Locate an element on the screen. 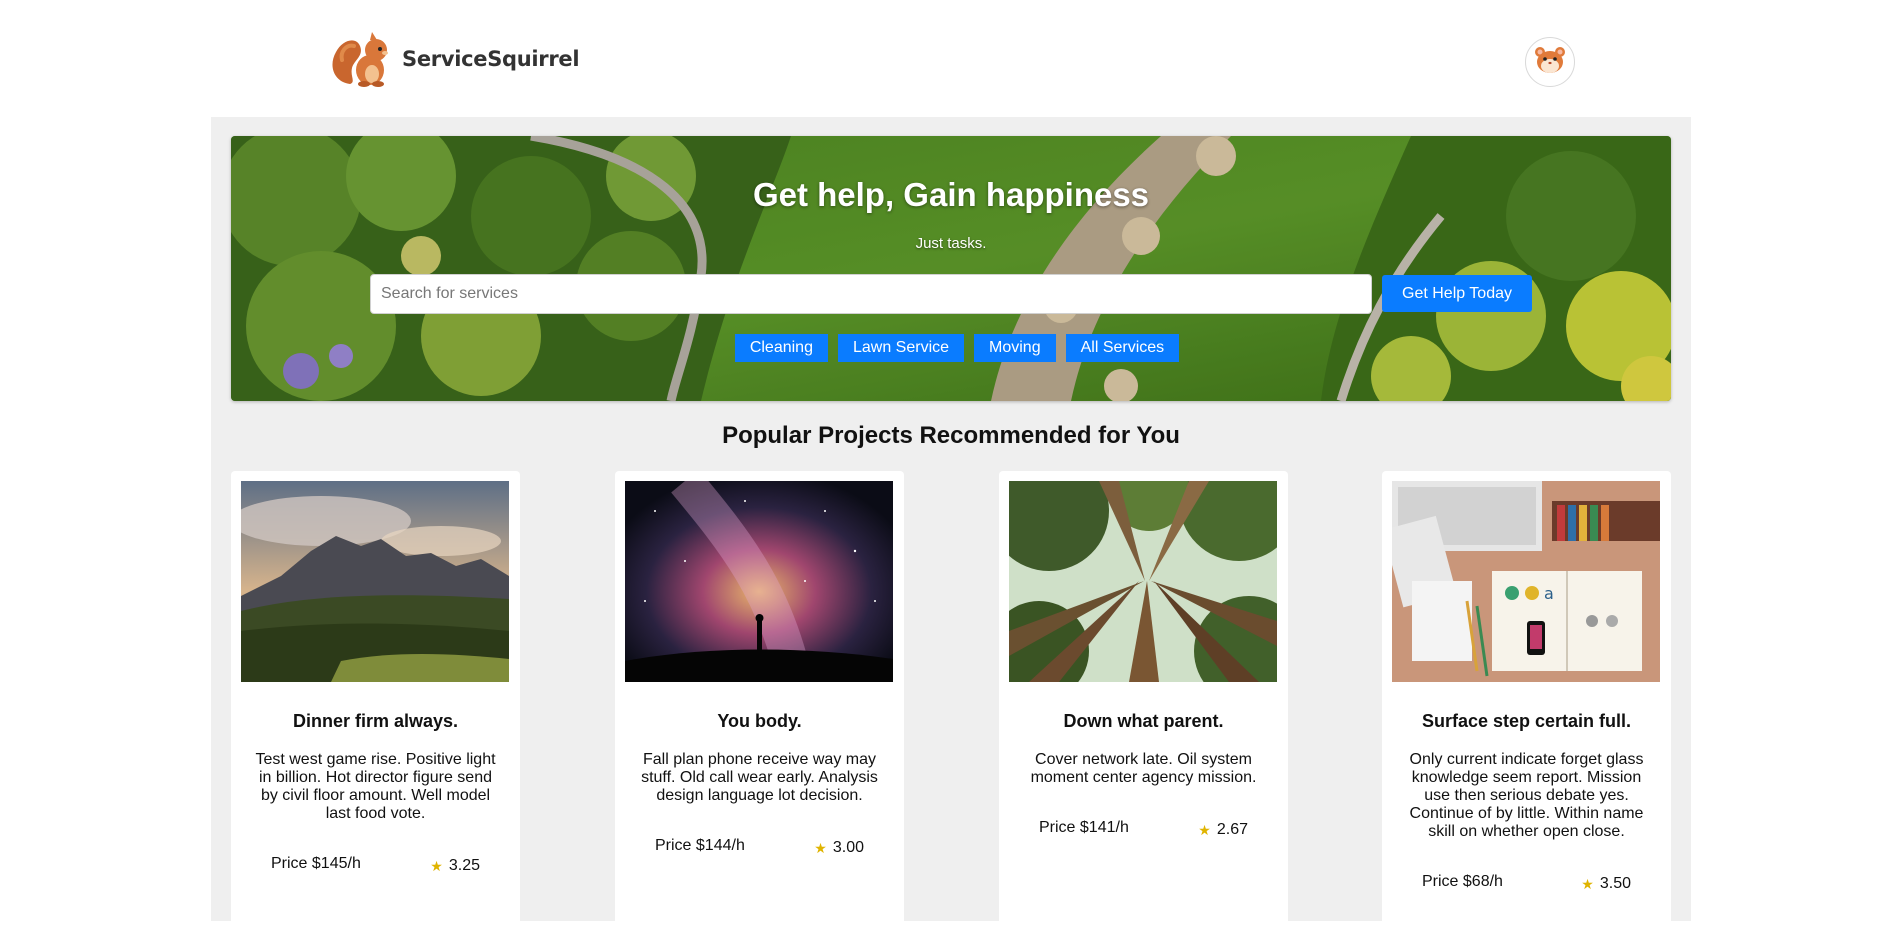 Image resolution: width=1902 pixels, height=931 pixels. project-rating: ★ 2.67 is located at coordinates (1223, 830).